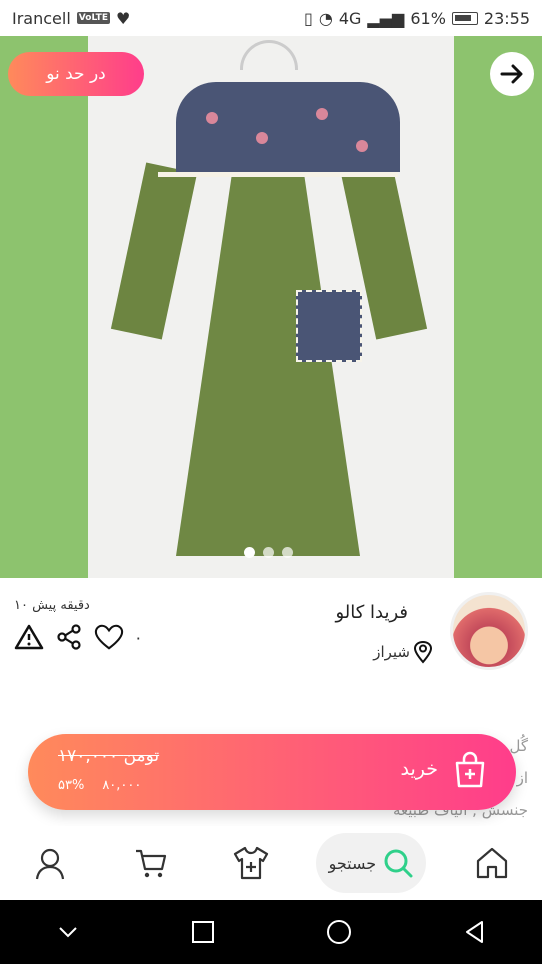 This screenshot has width=542, height=964. What do you see at coordinates (271, 18) in the screenshot?
I see `status-bar: Irancell VoLTE ♥ ▯ ◔ 4G ▂▄▆ 61% 23:55` at bounding box center [271, 18].